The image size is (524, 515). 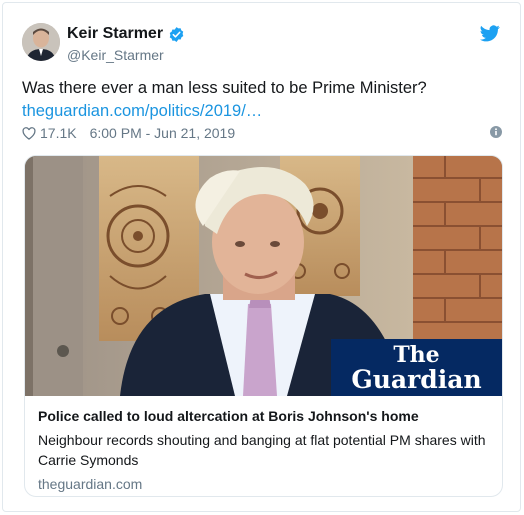 What do you see at coordinates (29, 133) in the screenshot?
I see `heart-icon` at bounding box center [29, 133].